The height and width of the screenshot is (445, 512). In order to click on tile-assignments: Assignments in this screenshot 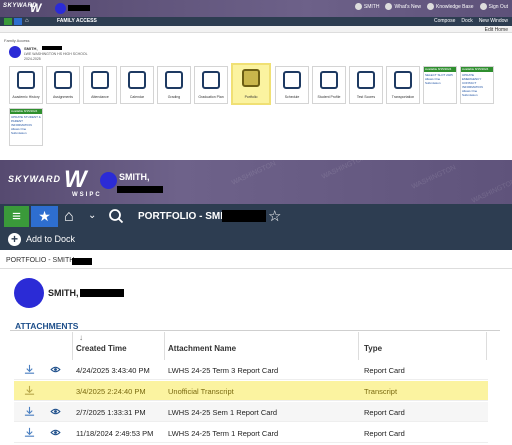, I will do `click(63, 85)`.